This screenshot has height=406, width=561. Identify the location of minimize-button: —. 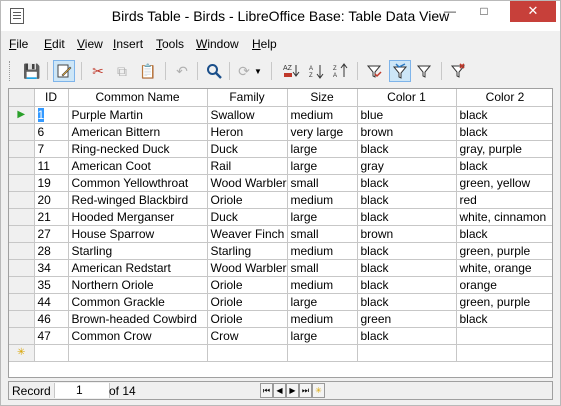
(450, 11).